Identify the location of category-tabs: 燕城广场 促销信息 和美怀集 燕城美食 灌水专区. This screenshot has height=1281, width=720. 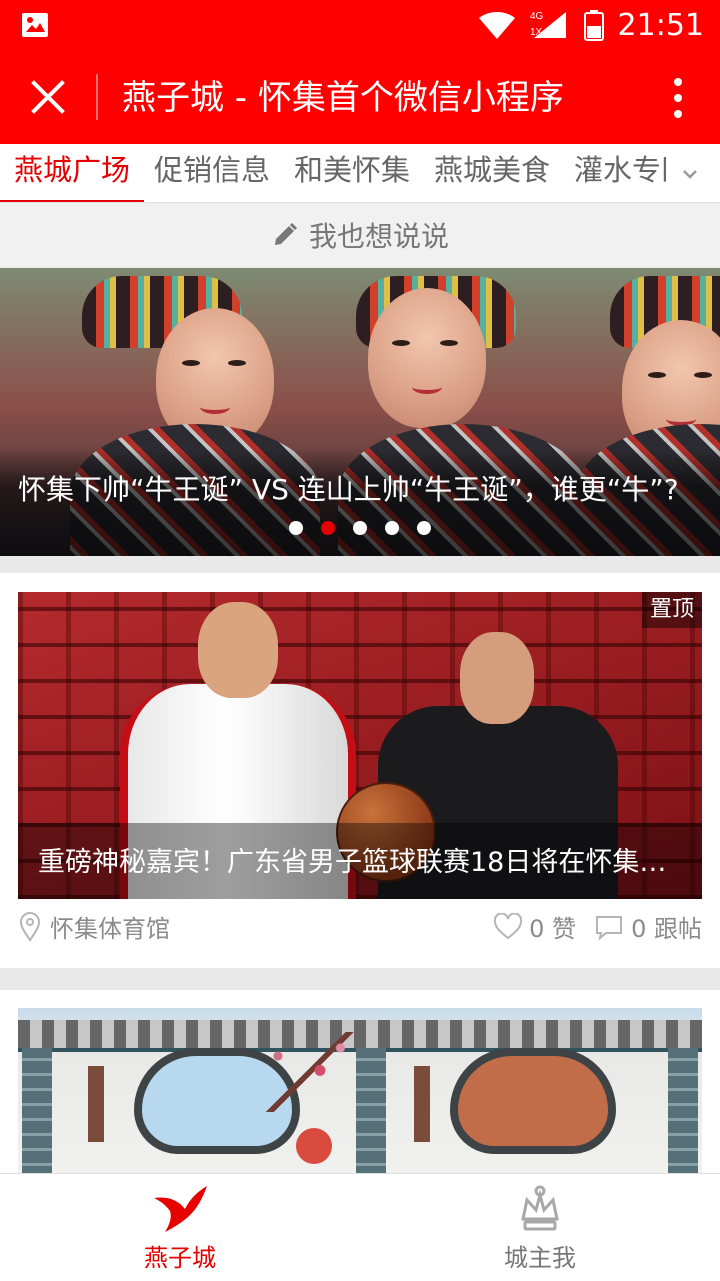
(360, 173).